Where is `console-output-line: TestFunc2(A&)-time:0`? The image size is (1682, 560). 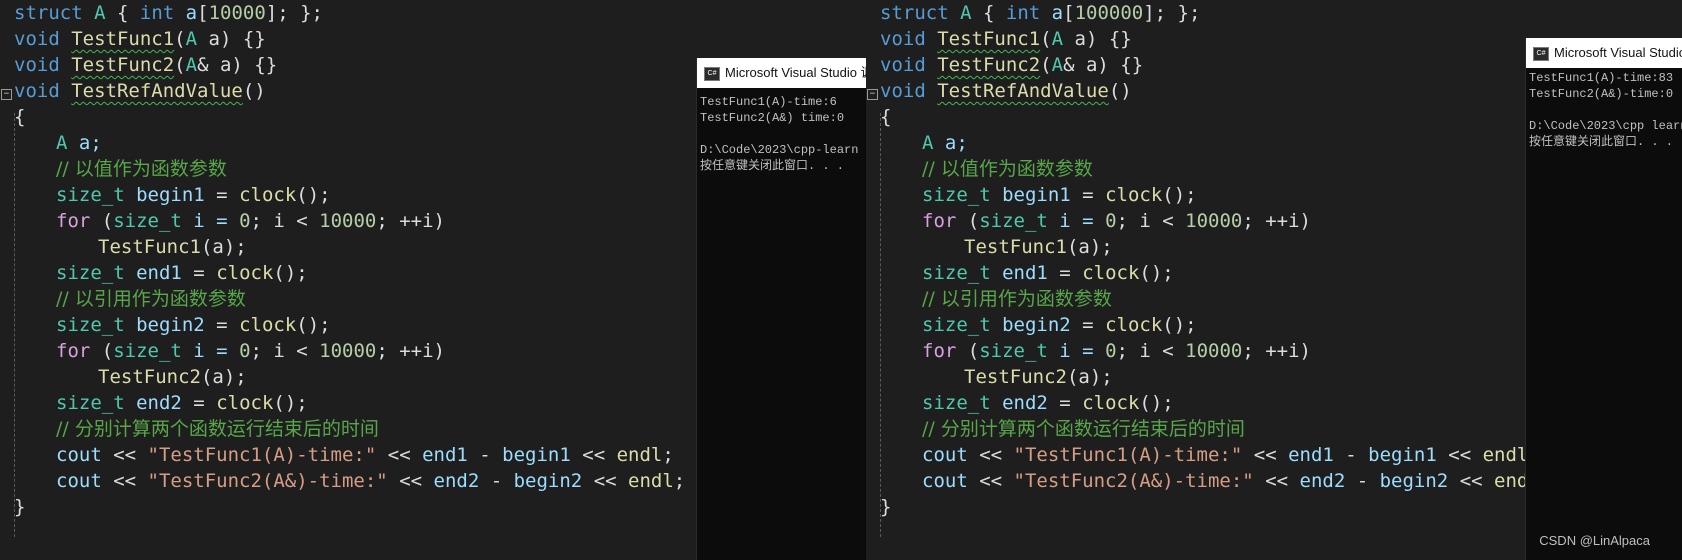
console-output-line: TestFunc2(A&)-time:0 is located at coordinates (1601, 94).